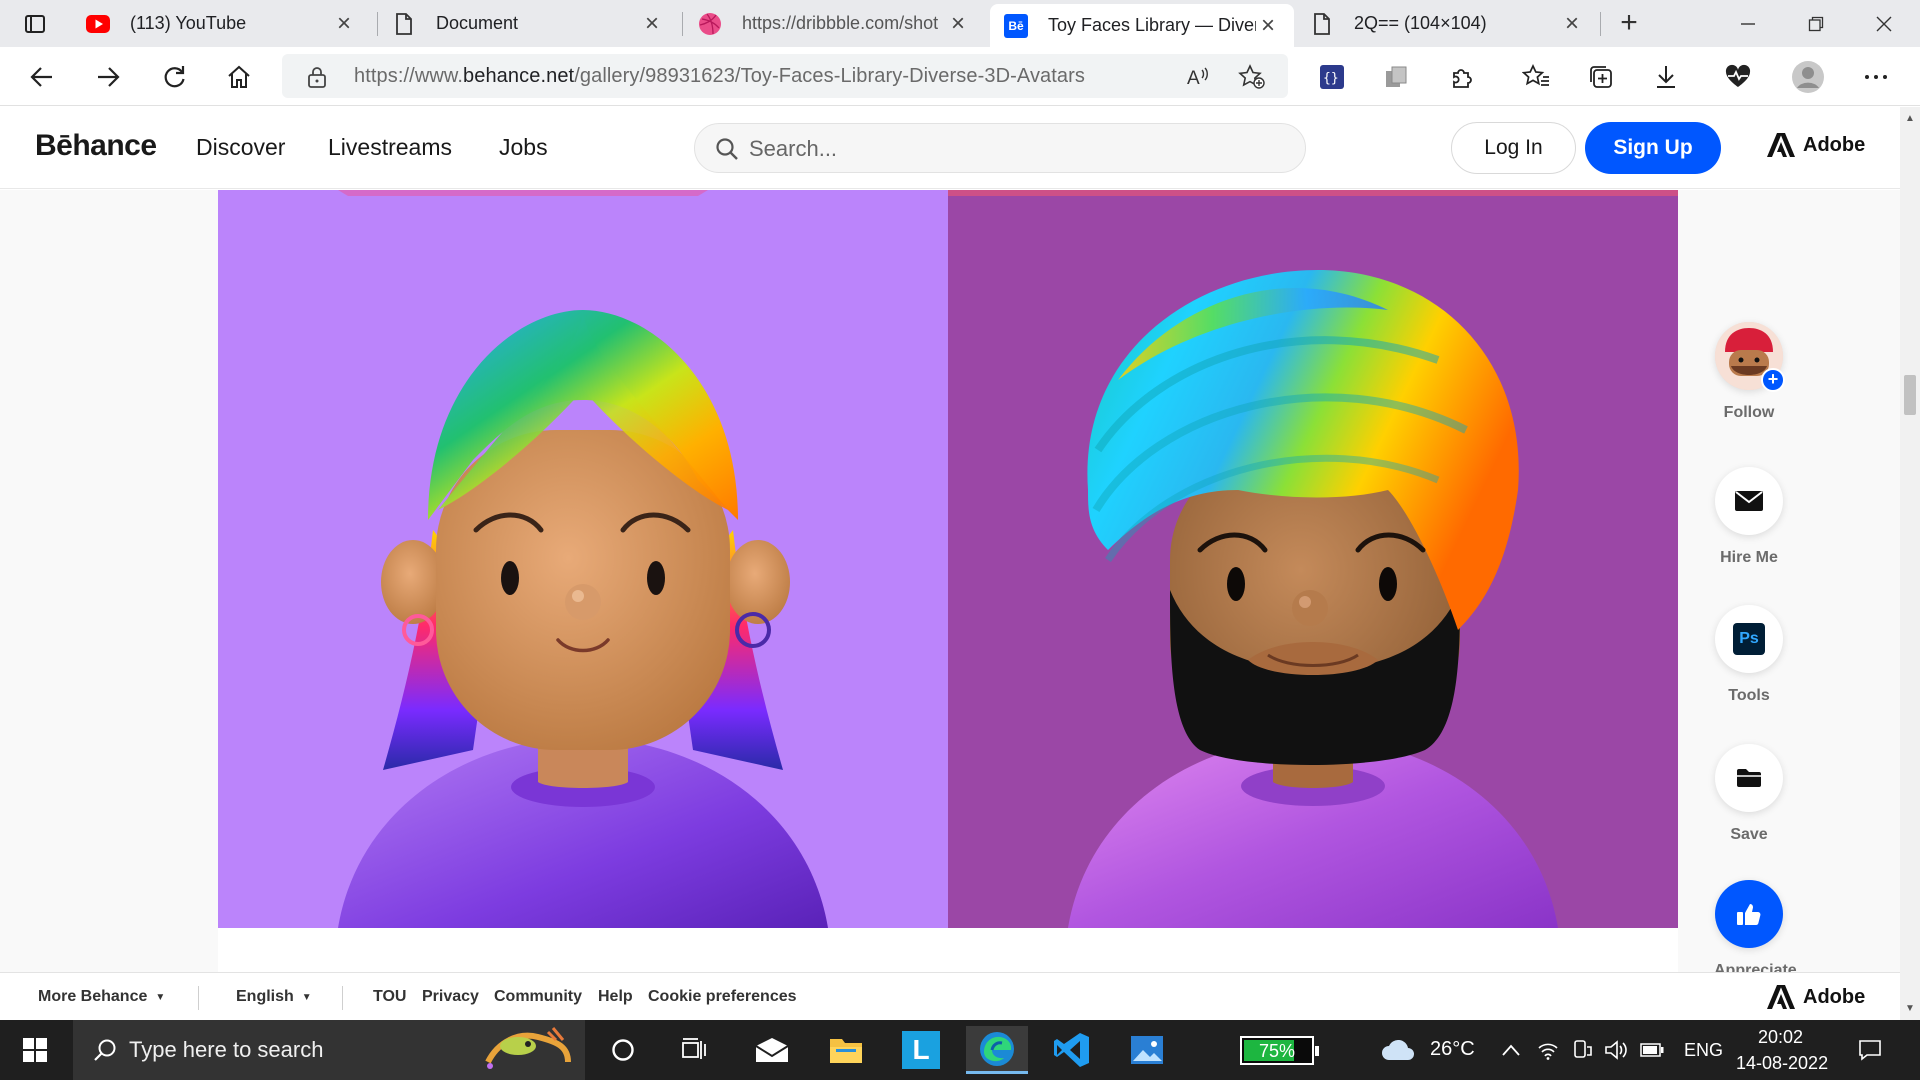 Image resolution: width=1920 pixels, height=1080 pixels. Describe the element at coordinates (390, 147) in the screenshot. I see `nav-livestreams: Livestreams` at that location.